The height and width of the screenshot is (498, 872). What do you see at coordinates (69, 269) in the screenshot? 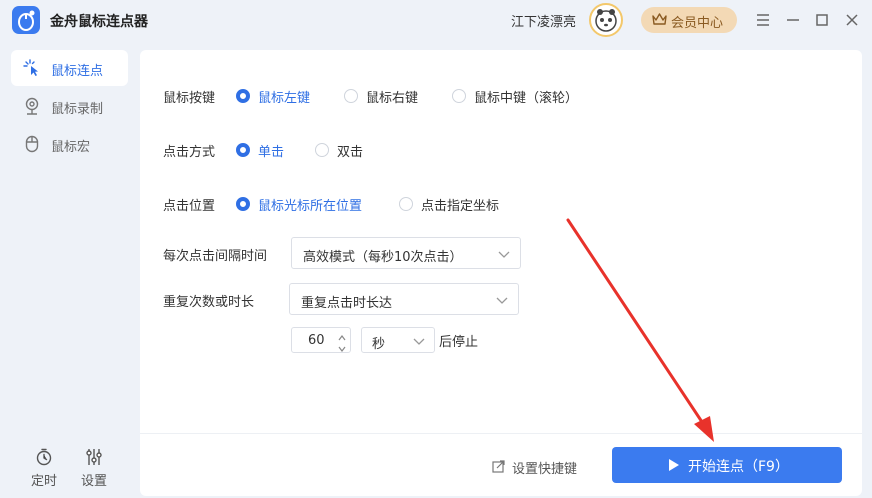
I see `sidebar: 鼠标连点 鼠标录制 鼠标宏 定时 设置` at bounding box center [69, 269].